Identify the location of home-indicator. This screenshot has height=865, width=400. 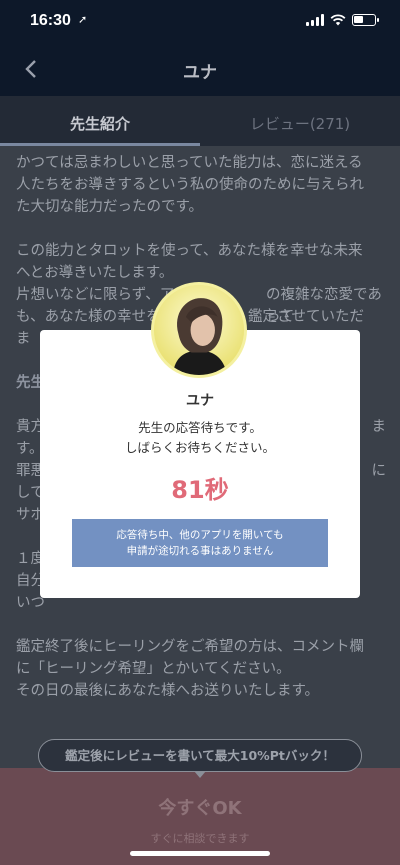
(200, 853).